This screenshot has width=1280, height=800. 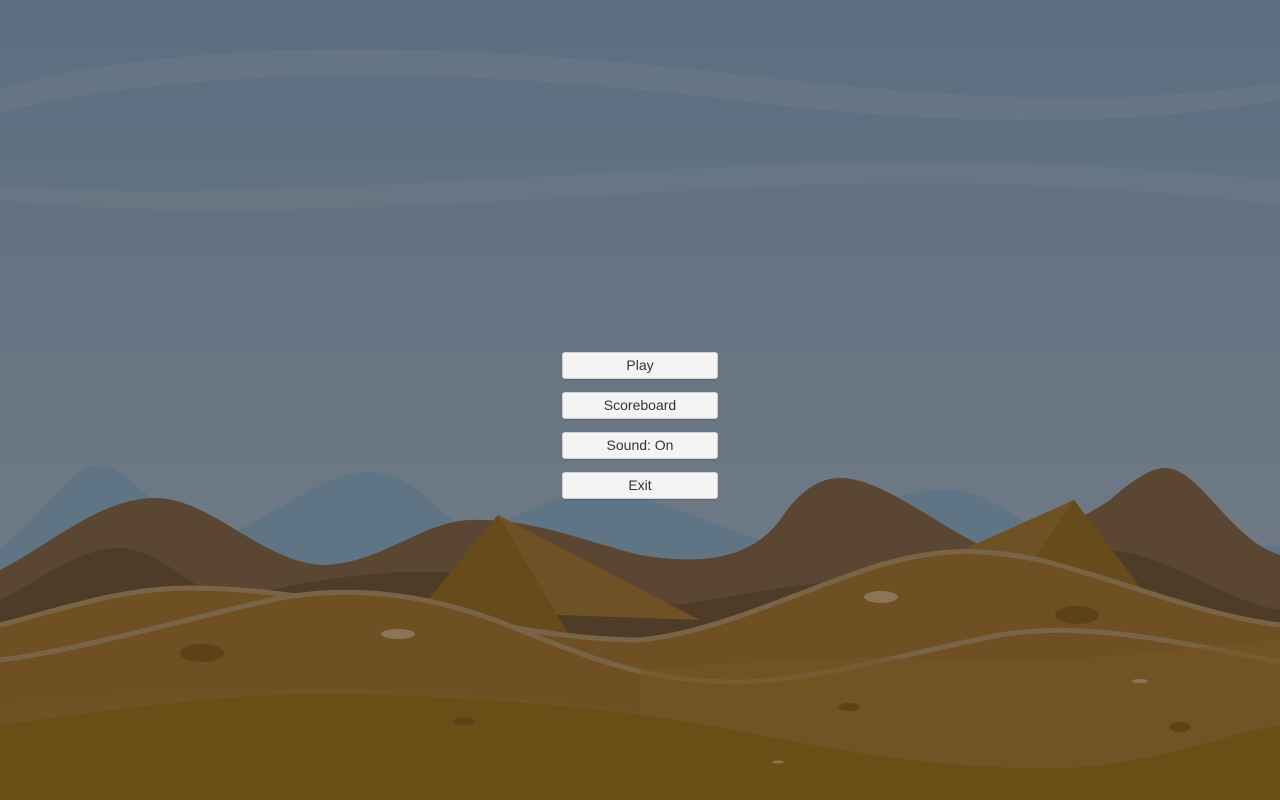 I want to click on main-menu: Play Scoreboard Sound: On Exit, so click(x=640, y=425).